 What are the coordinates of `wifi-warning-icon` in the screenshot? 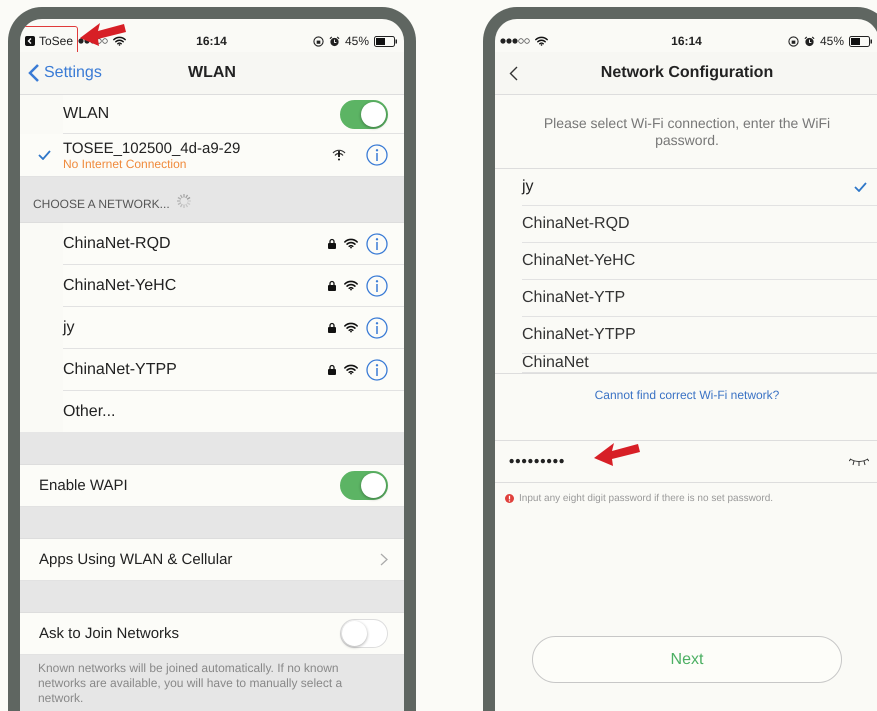 It's located at (339, 155).